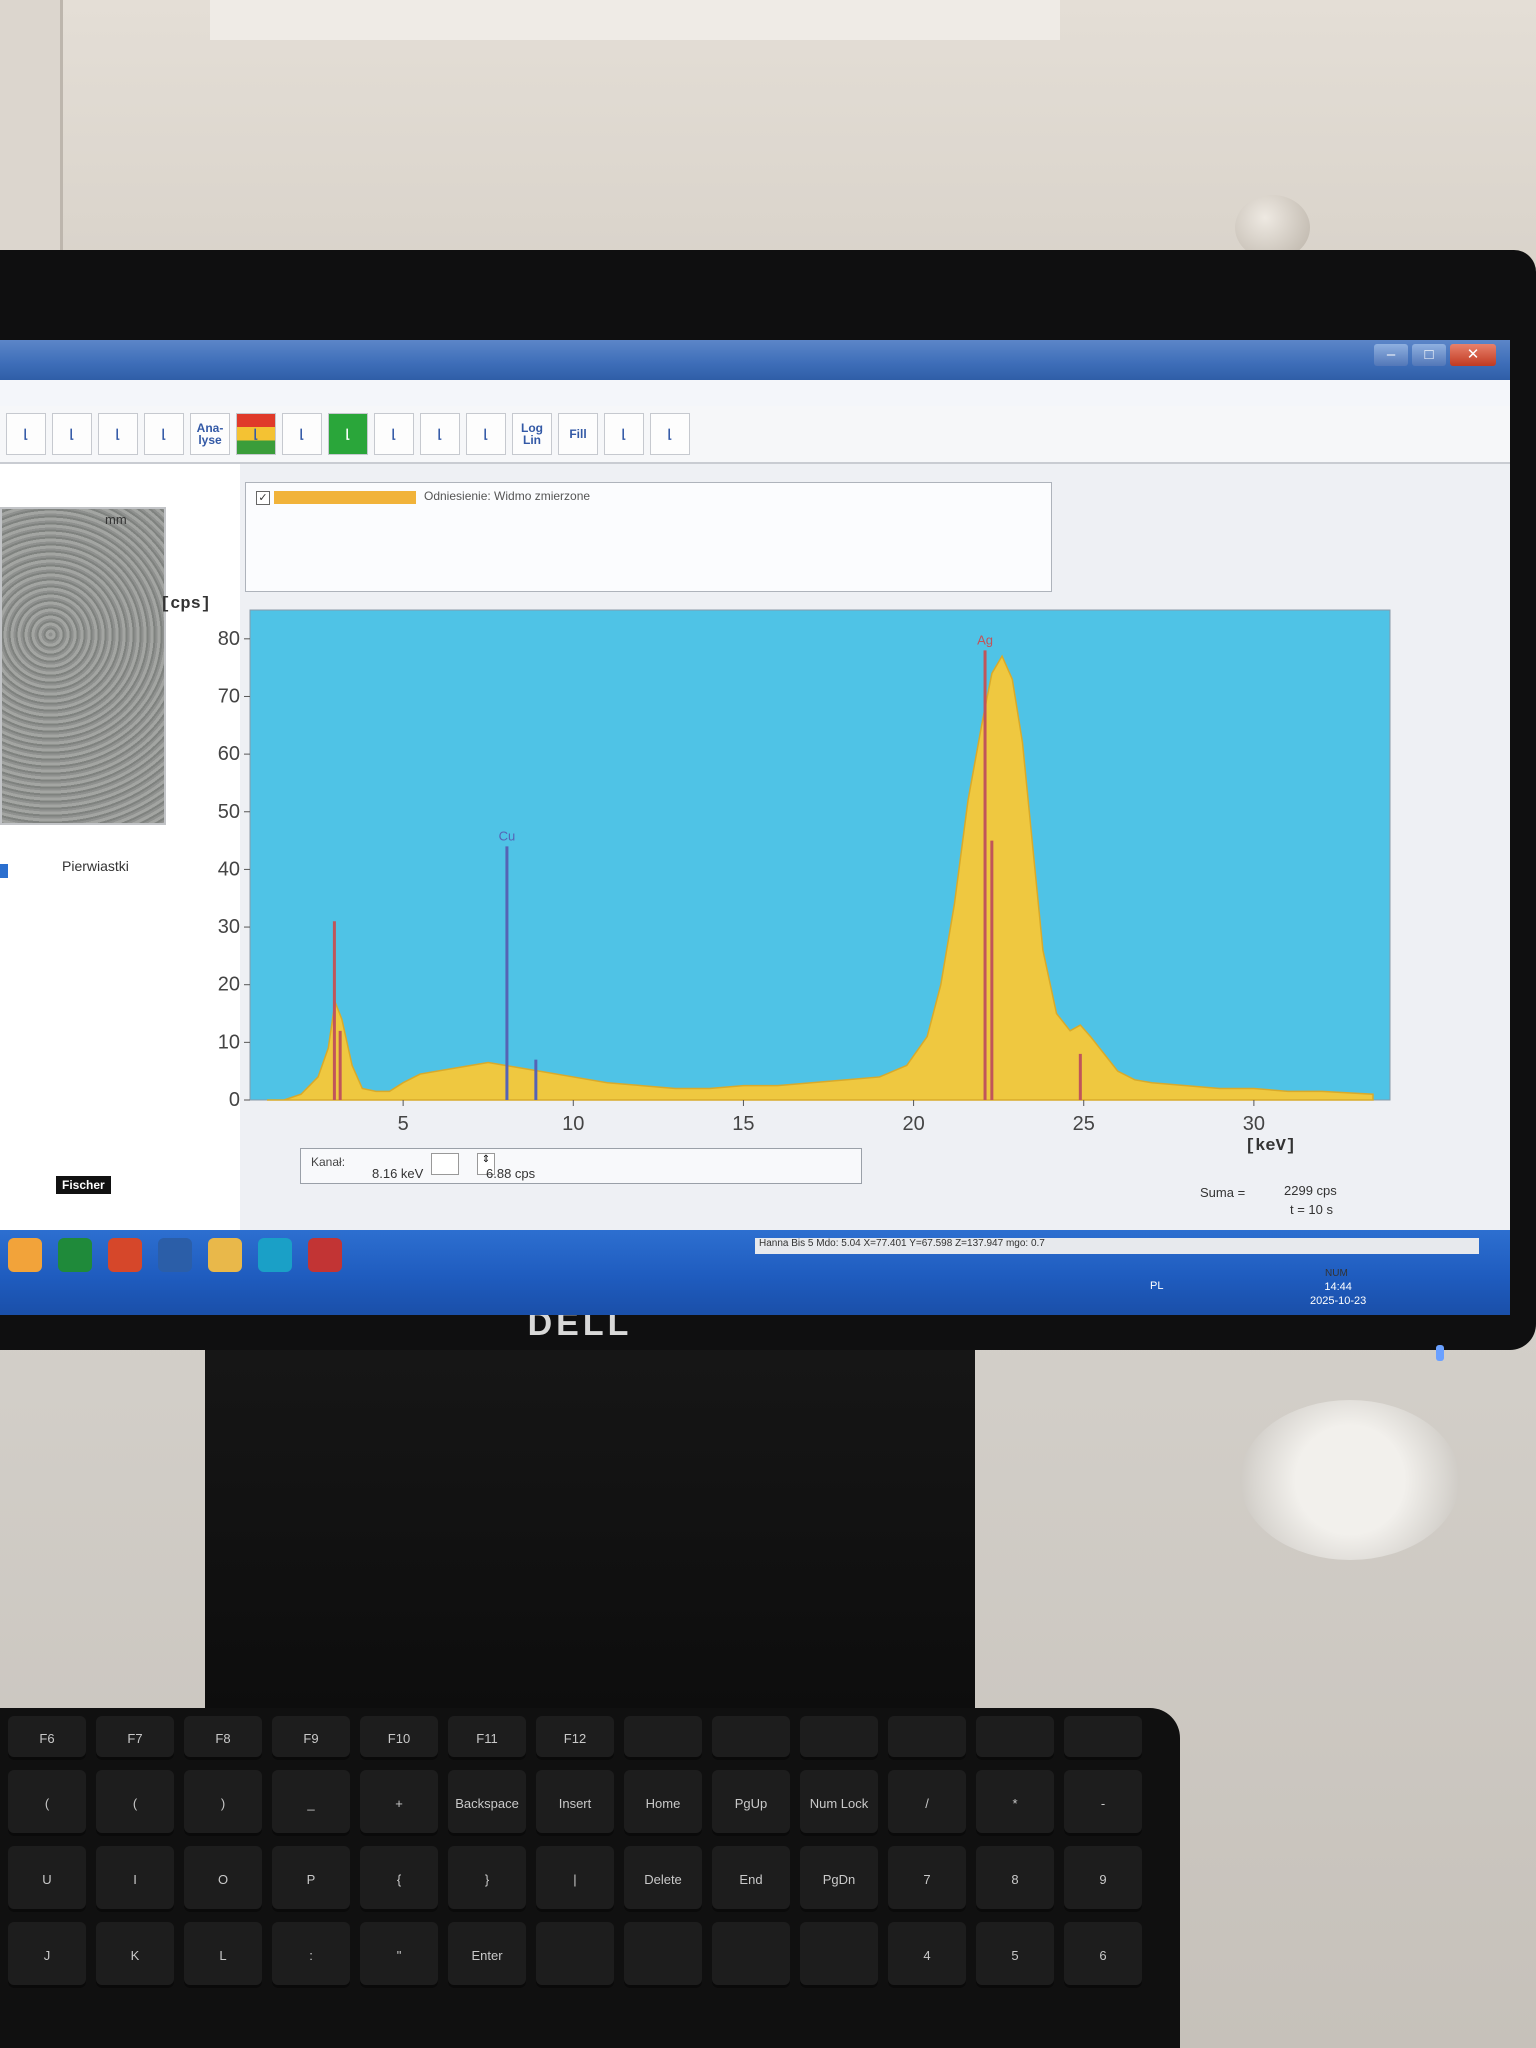 The height and width of the screenshot is (2048, 1536). What do you see at coordinates (487, 1955) in the screenshot?
I see `key: Enter` at bounding box center [487, 1955].